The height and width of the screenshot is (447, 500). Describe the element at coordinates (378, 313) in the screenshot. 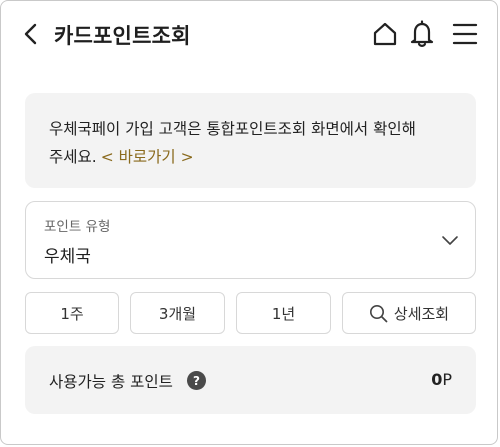

I see `search-icon` at that location.